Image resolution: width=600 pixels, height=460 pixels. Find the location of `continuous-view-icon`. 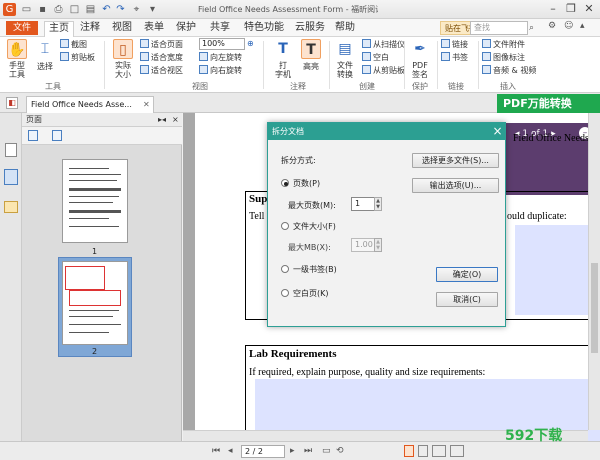

continuous-view-icon is located at coordinates (423, 451).